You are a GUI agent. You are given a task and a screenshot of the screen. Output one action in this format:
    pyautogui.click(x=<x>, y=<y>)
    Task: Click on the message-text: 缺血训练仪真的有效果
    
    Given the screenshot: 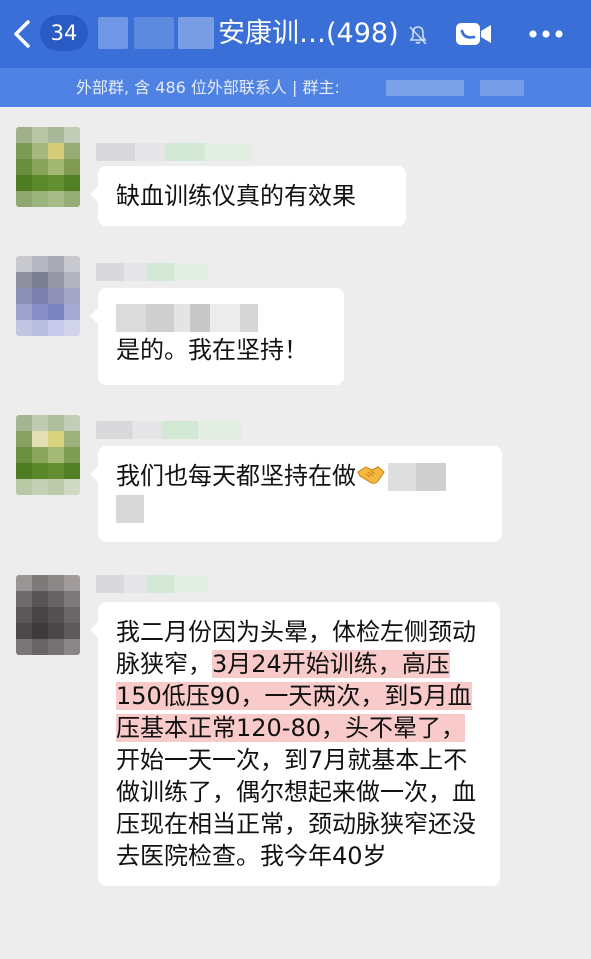 What is the action you would take?
    pyautogui.click(x=236, y=196)
    